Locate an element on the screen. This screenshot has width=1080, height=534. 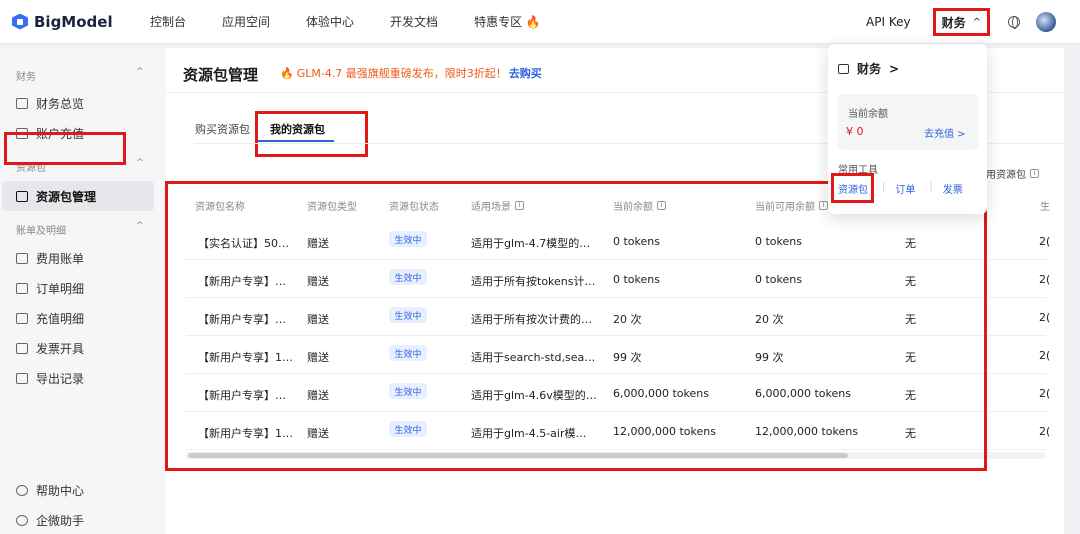
tab-buy-packages: 购买资源包 is located at coordinates (222, 129).